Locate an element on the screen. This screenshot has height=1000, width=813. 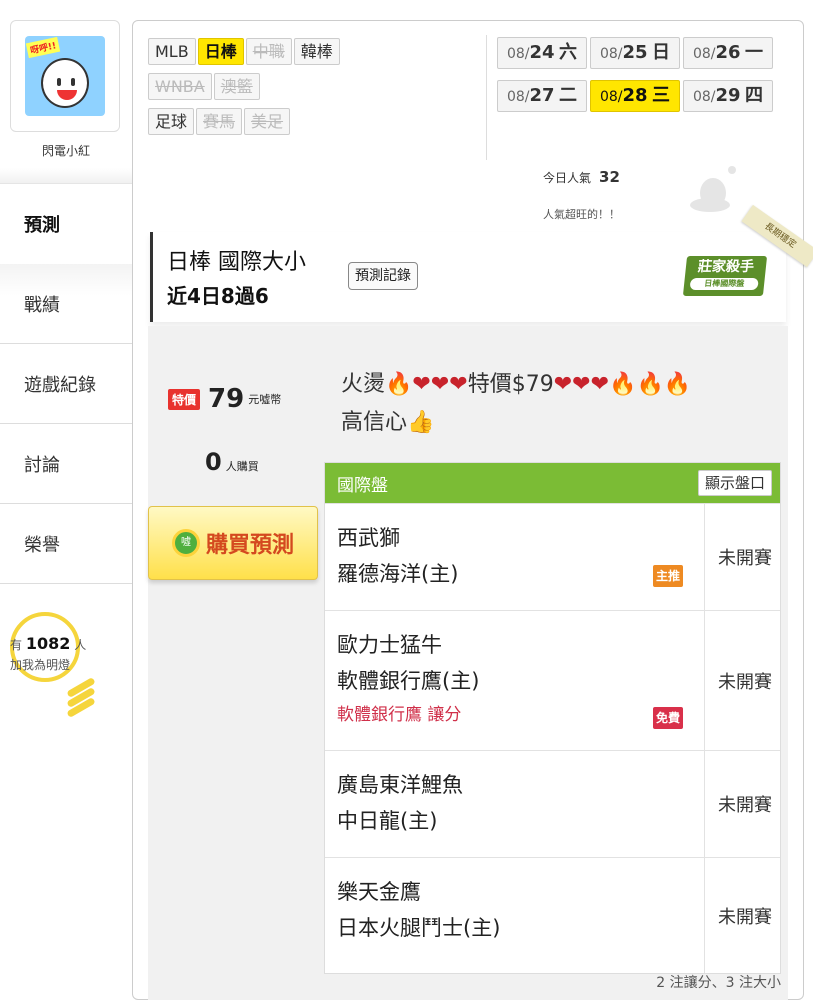
table-row: 西武獅 羅德海洋(主) 主推 未開賽 is located at coordinates (552, 556).